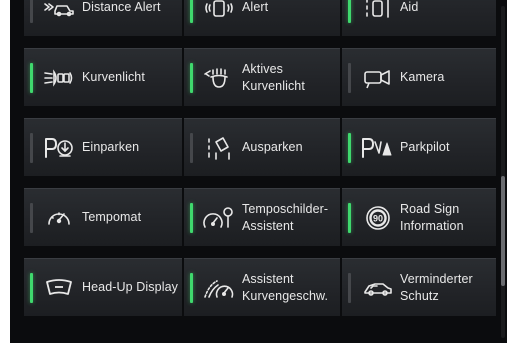 The width and height of the screenshot is (517, 348). Describe the element at coordinates (377, 11) in the screenshot. I see `lane-keeping-aid-icon` at that location.